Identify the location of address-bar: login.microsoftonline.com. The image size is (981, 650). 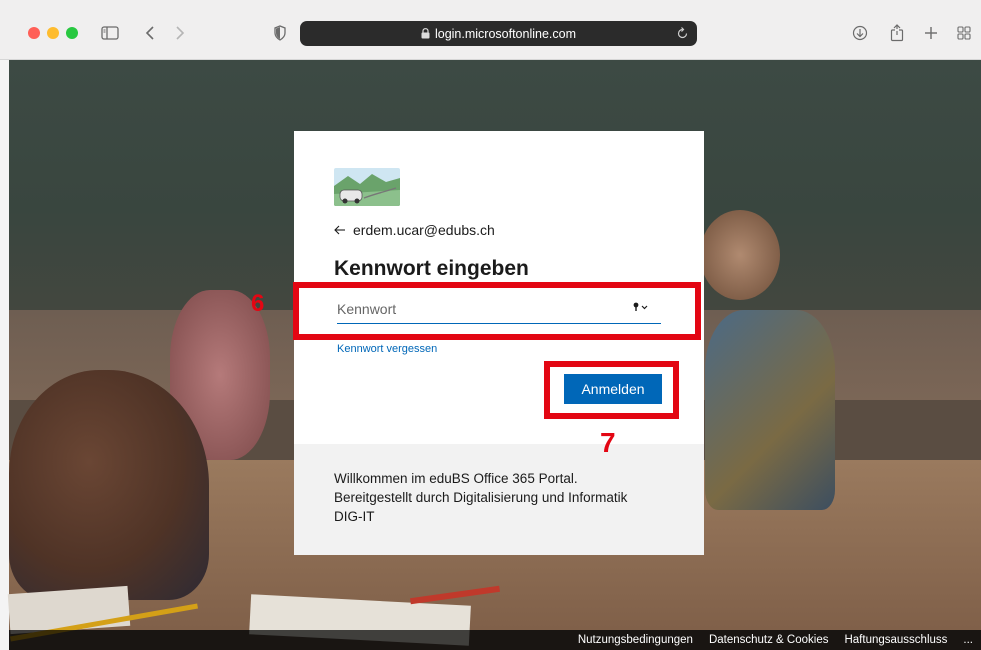
(498, 33).